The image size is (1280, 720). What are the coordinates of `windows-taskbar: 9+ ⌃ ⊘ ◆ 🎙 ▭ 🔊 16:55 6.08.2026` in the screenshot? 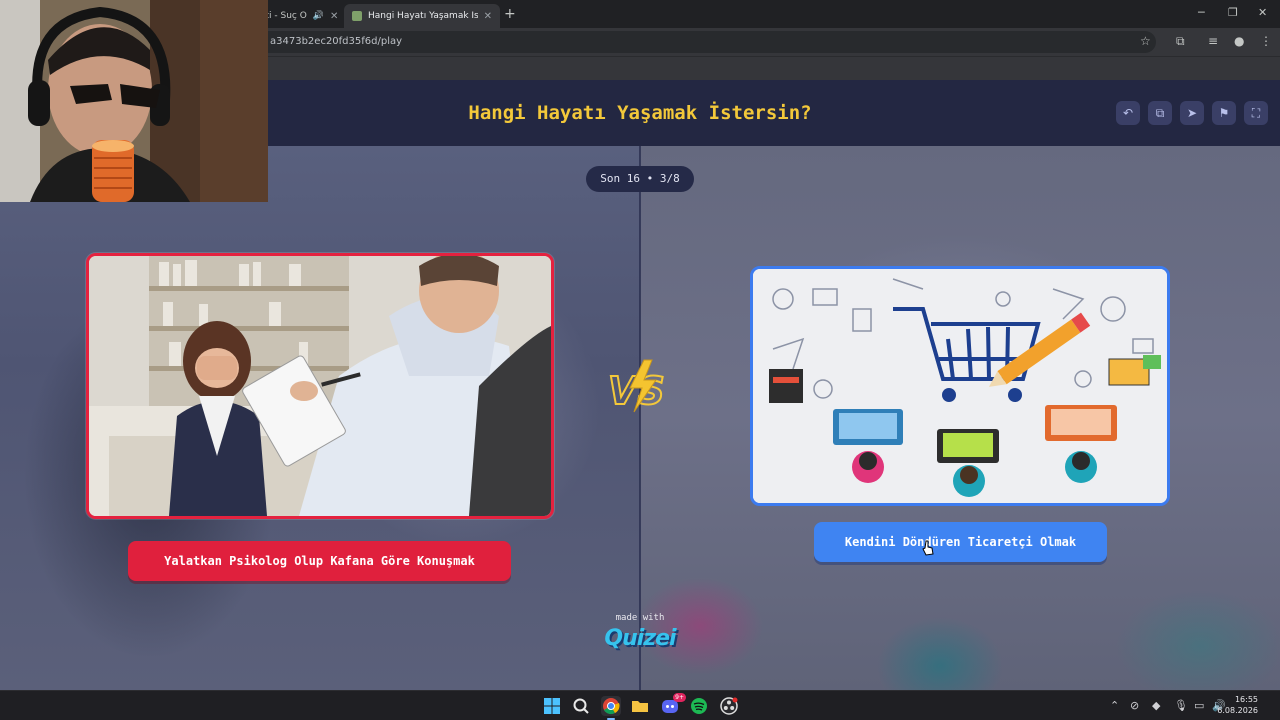 It's located at (640, 705).